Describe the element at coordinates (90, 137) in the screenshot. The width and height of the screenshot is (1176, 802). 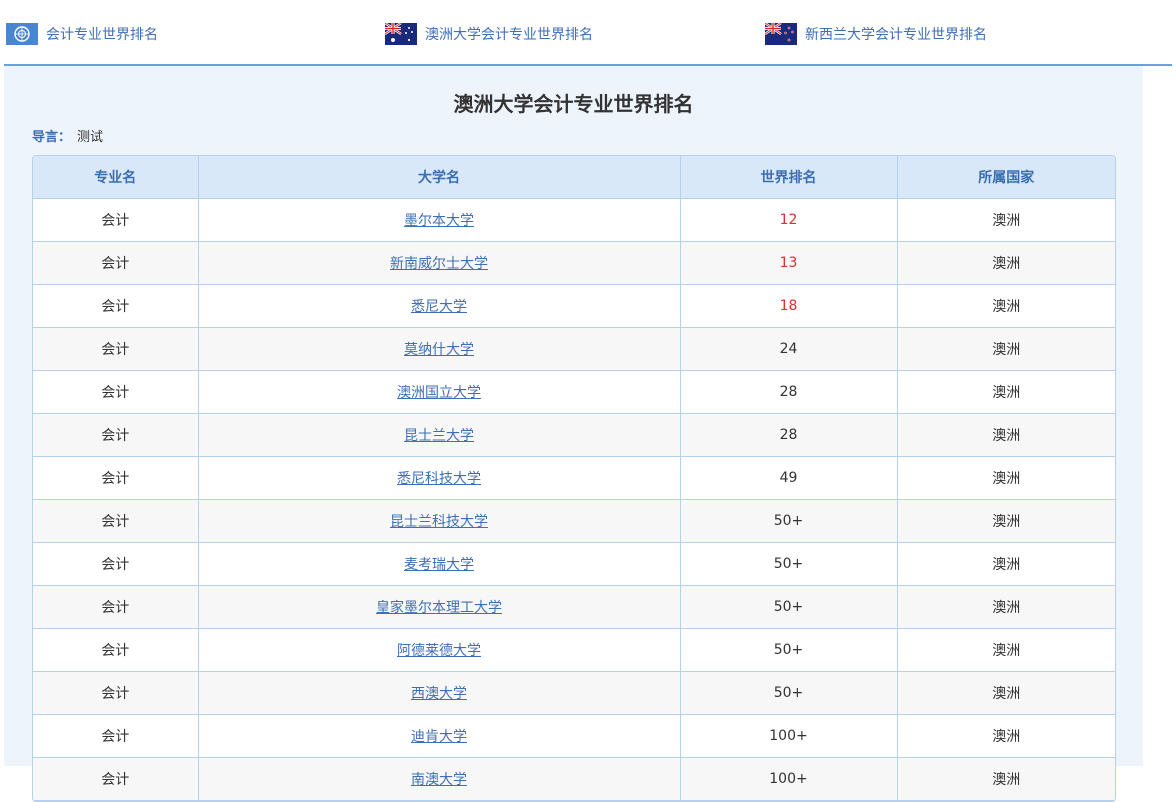
I see `intro-text: 测试` at that location.